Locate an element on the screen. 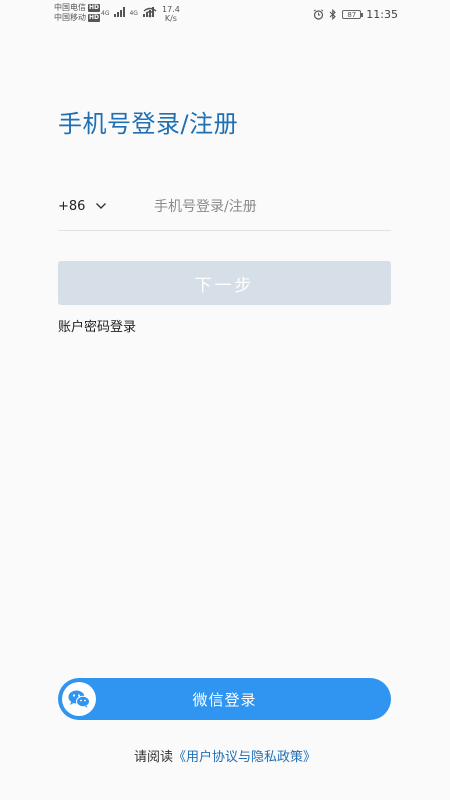 This screenshot has height=800, width=450. network-1-label: 4G is located at coordinates (105, 13).